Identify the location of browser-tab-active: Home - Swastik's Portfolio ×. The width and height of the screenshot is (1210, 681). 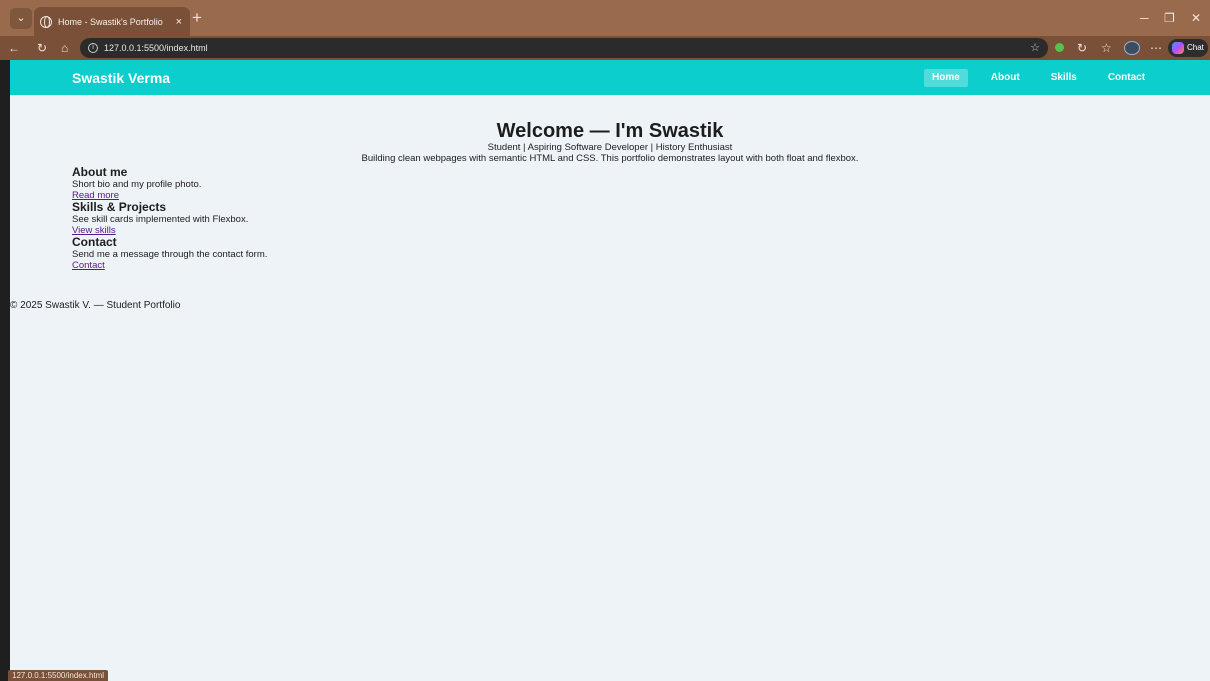
(112, 21).